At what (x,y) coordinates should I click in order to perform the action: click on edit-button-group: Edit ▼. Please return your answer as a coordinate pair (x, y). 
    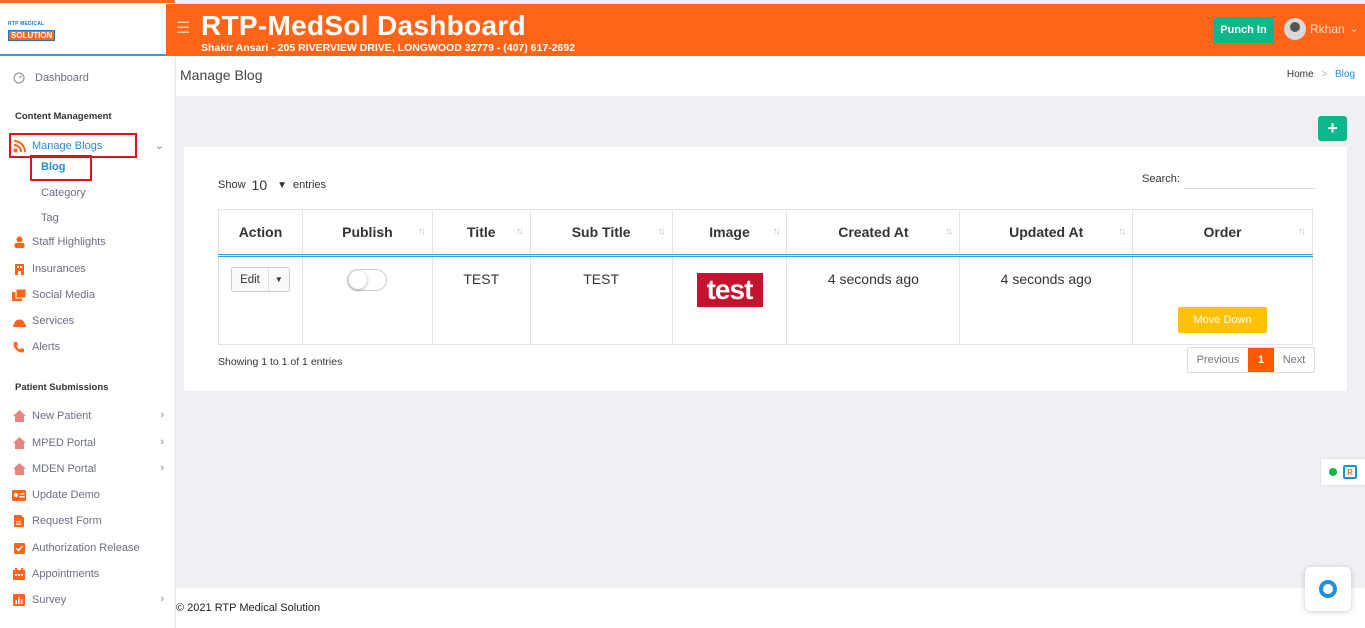
    Looking at the image, I should click on (260, 279).